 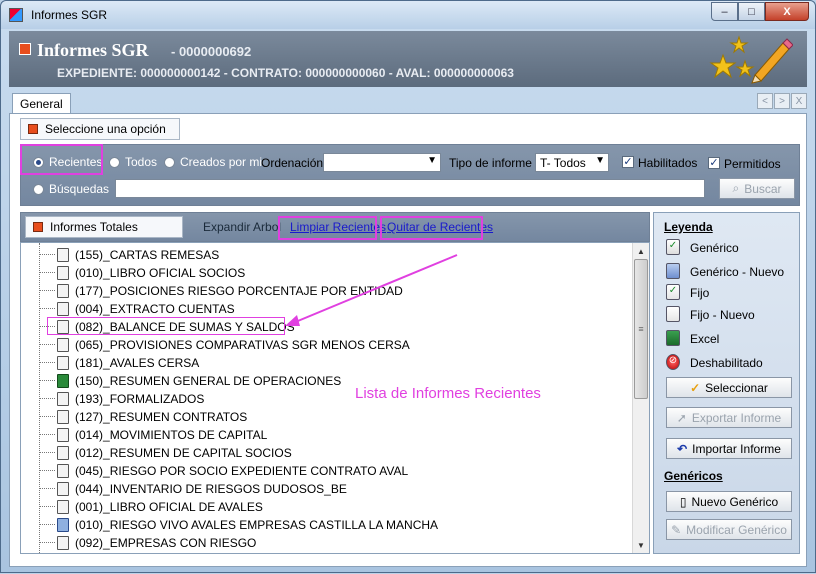 I want to click on export-button-label: Exportar Informe, so click(x=736, y=417).